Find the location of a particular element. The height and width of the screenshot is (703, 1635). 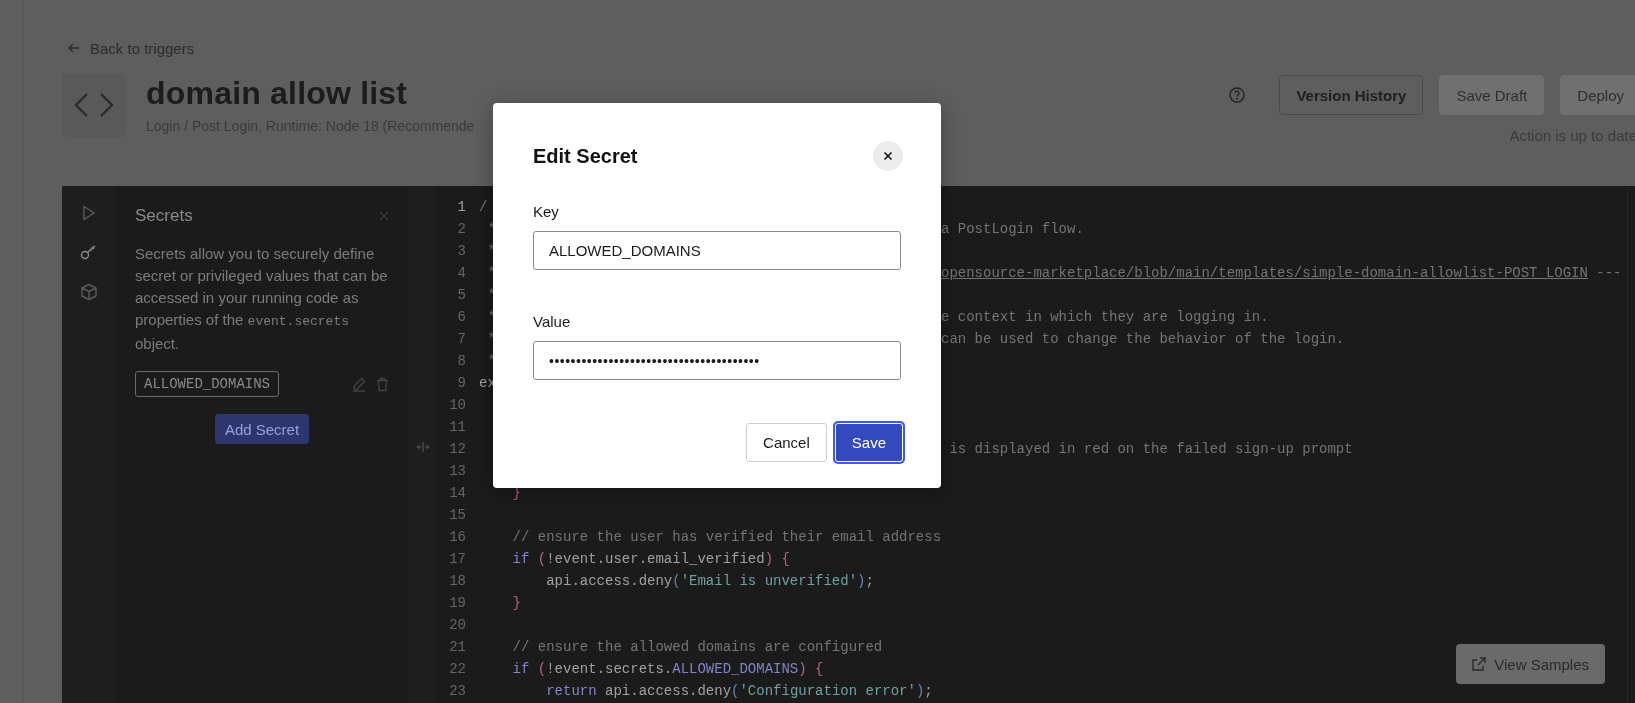

close-button is located at coordinates (888, 156).